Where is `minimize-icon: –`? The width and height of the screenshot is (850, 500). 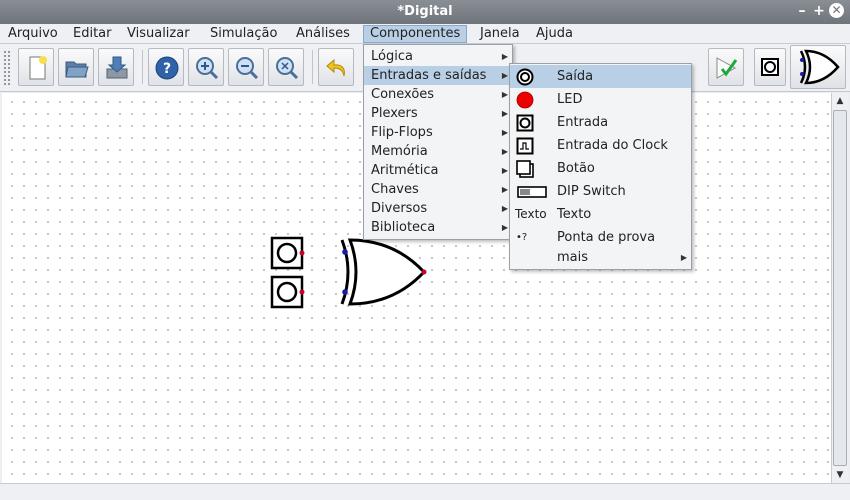
minimize-icon: – is located at coordinates (802, 11).